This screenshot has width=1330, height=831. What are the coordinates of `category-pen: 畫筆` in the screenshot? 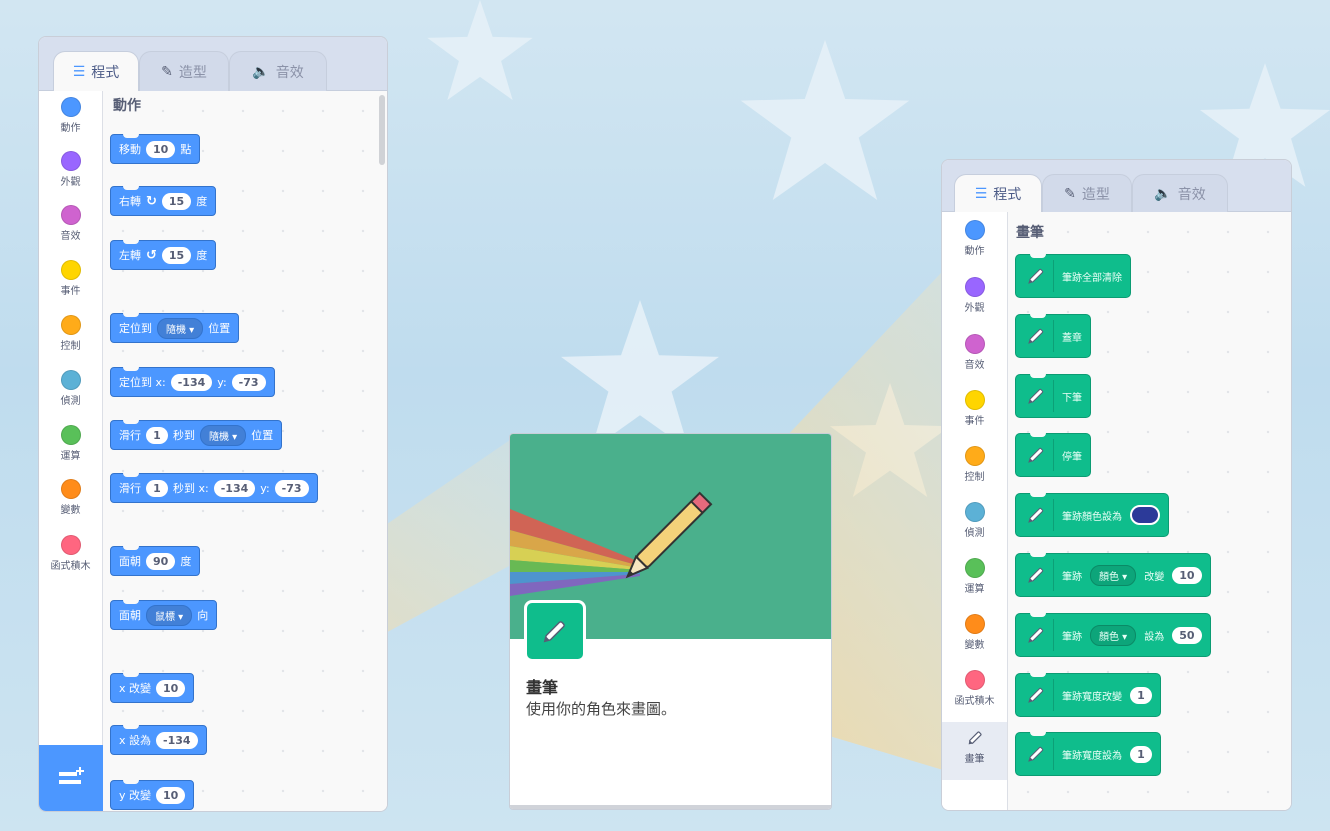 It's located at (974, 751).